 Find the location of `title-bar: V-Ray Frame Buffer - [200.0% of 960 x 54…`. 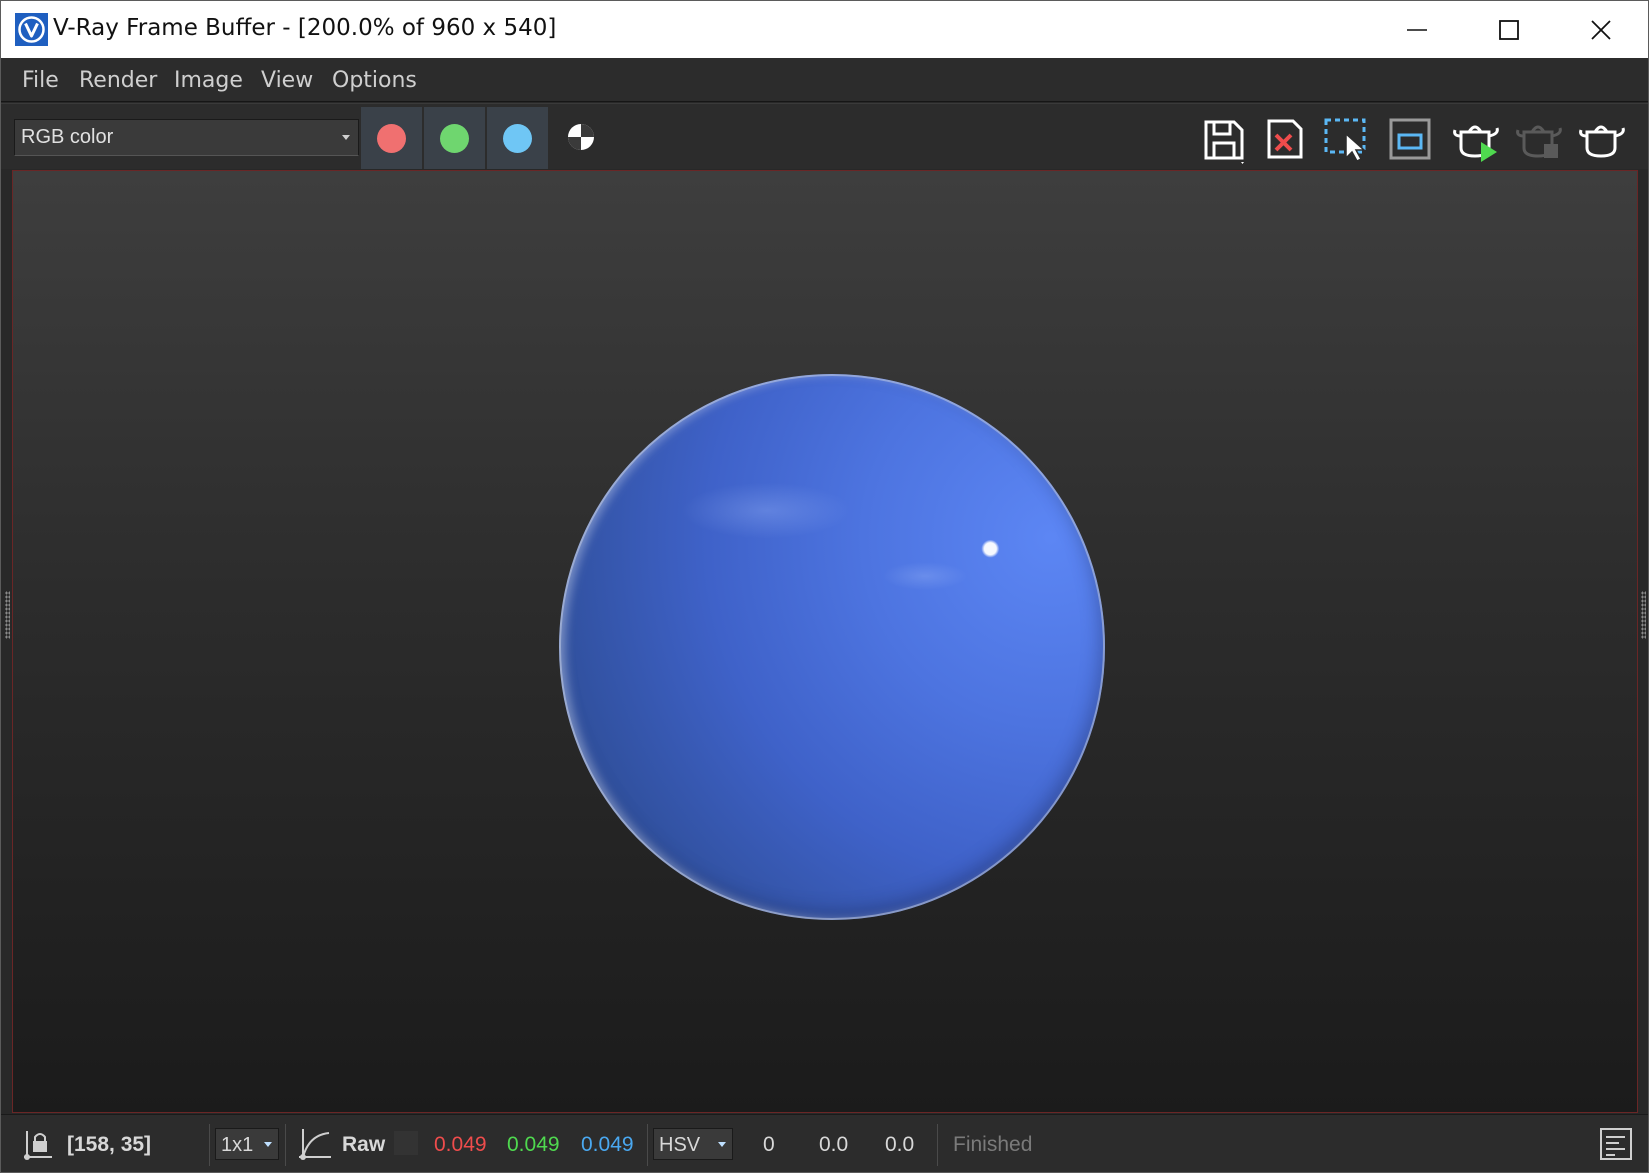

title-bar: V-Ray Frame Buffer - [200.0% of 960 x 54… is located at coordinates (824, 29).